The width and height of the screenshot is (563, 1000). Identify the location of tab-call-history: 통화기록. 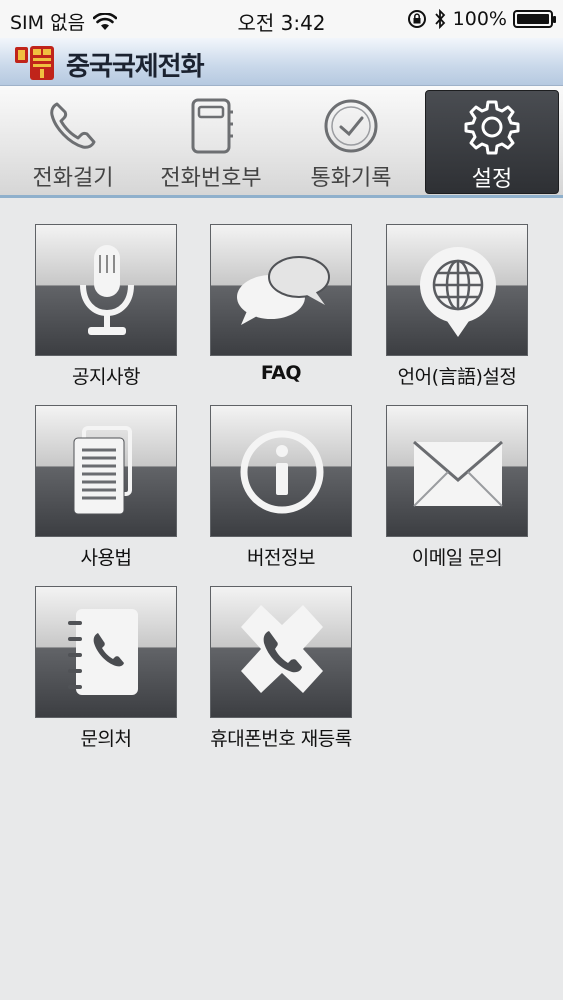
(351, 142).